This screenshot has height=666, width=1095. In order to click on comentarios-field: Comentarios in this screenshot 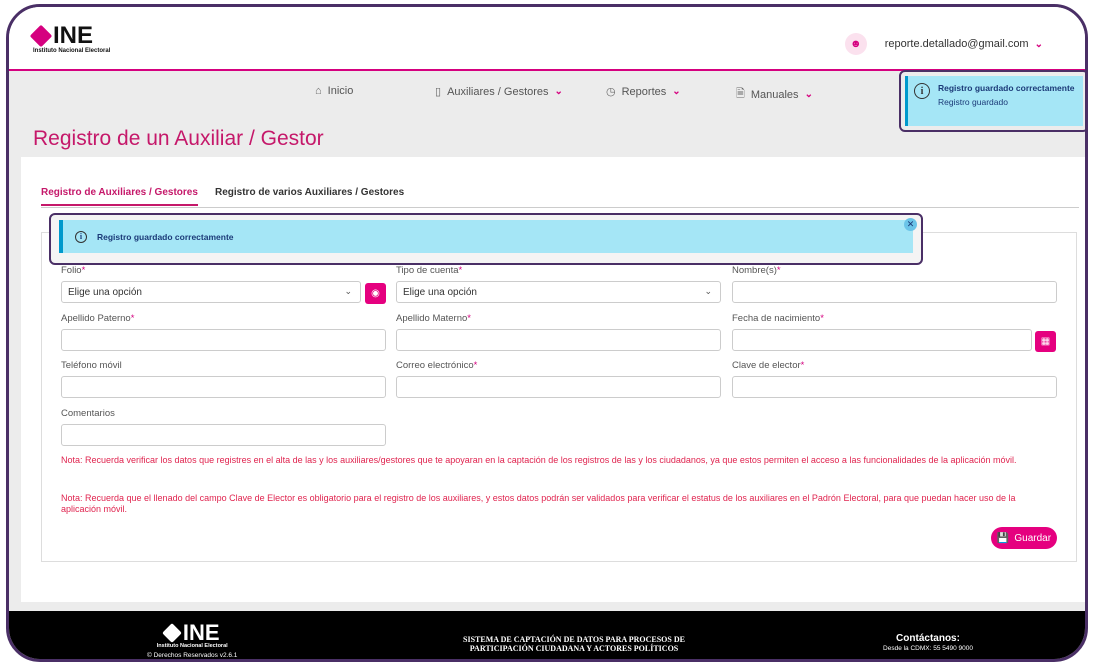, I will do `click(223, 427)`.